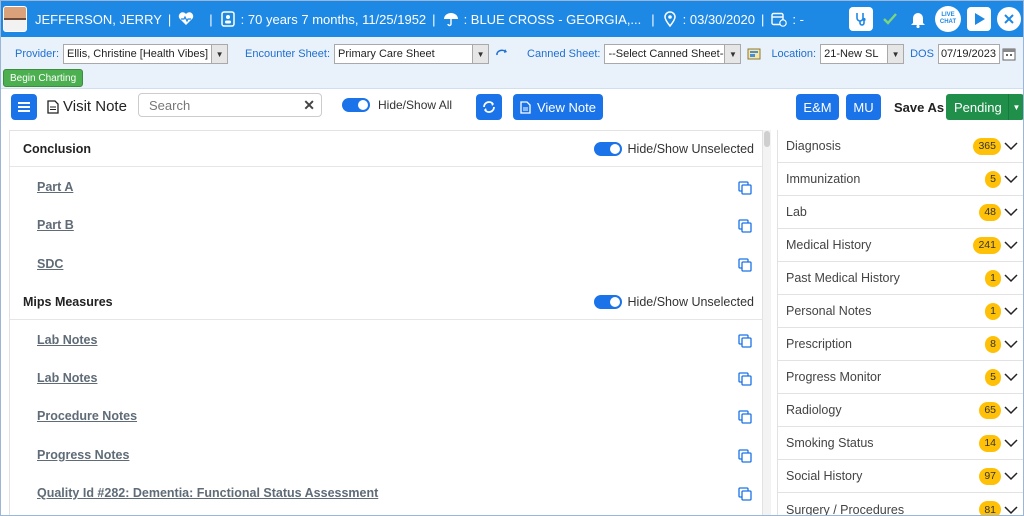 This screenshot has width=1024, height=516. I want to click on id-card-icon, so click(228, 19).